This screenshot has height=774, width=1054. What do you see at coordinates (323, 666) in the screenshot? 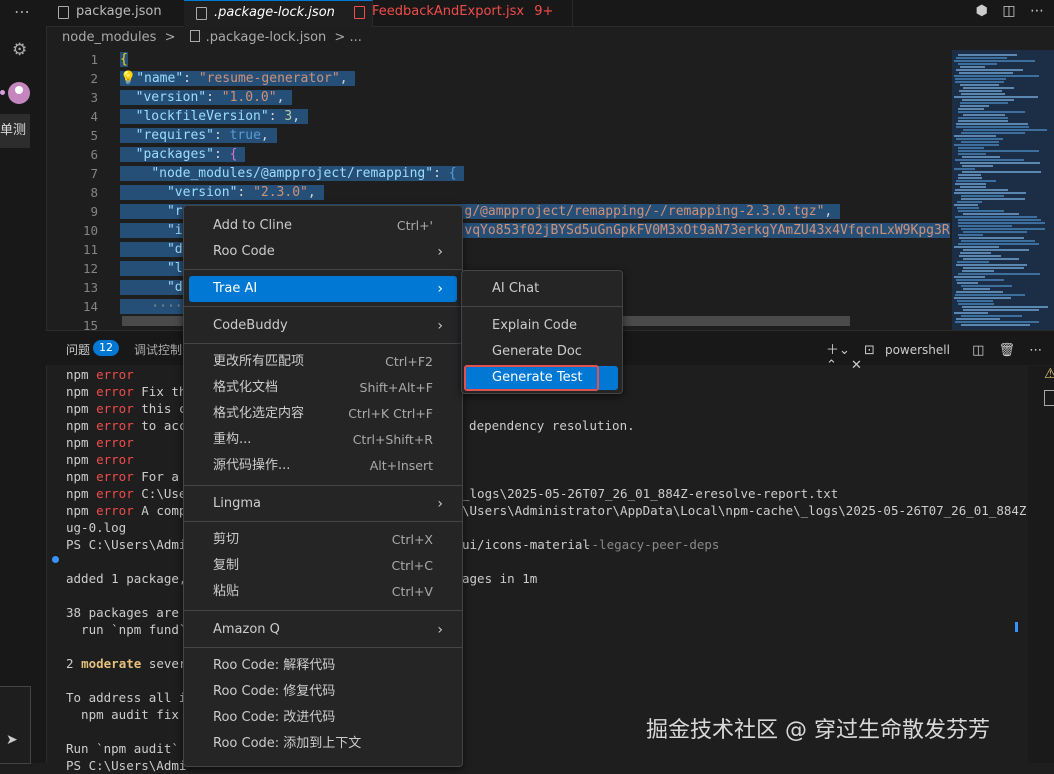
I see `menu-item-roo-explain: Roo Code: 解释代码` at bounding box center [323, 666].